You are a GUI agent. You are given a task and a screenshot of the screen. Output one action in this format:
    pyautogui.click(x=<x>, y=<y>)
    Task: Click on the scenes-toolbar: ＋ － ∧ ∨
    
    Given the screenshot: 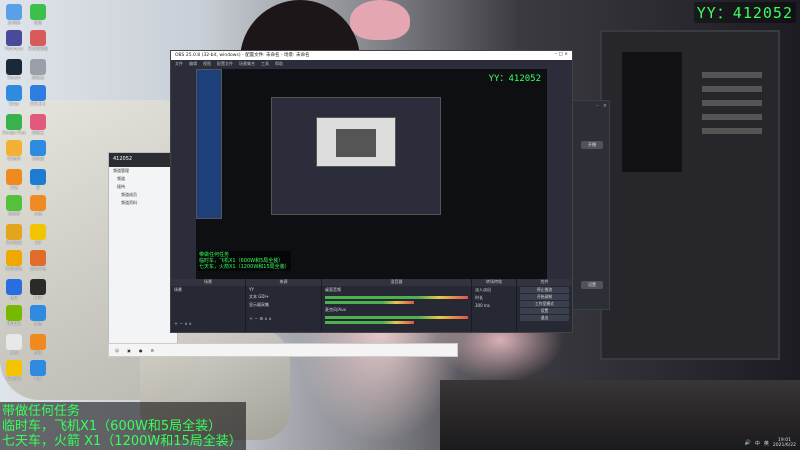 What is the action you would take?
    pyautogui.click(x=208, y=324)
    